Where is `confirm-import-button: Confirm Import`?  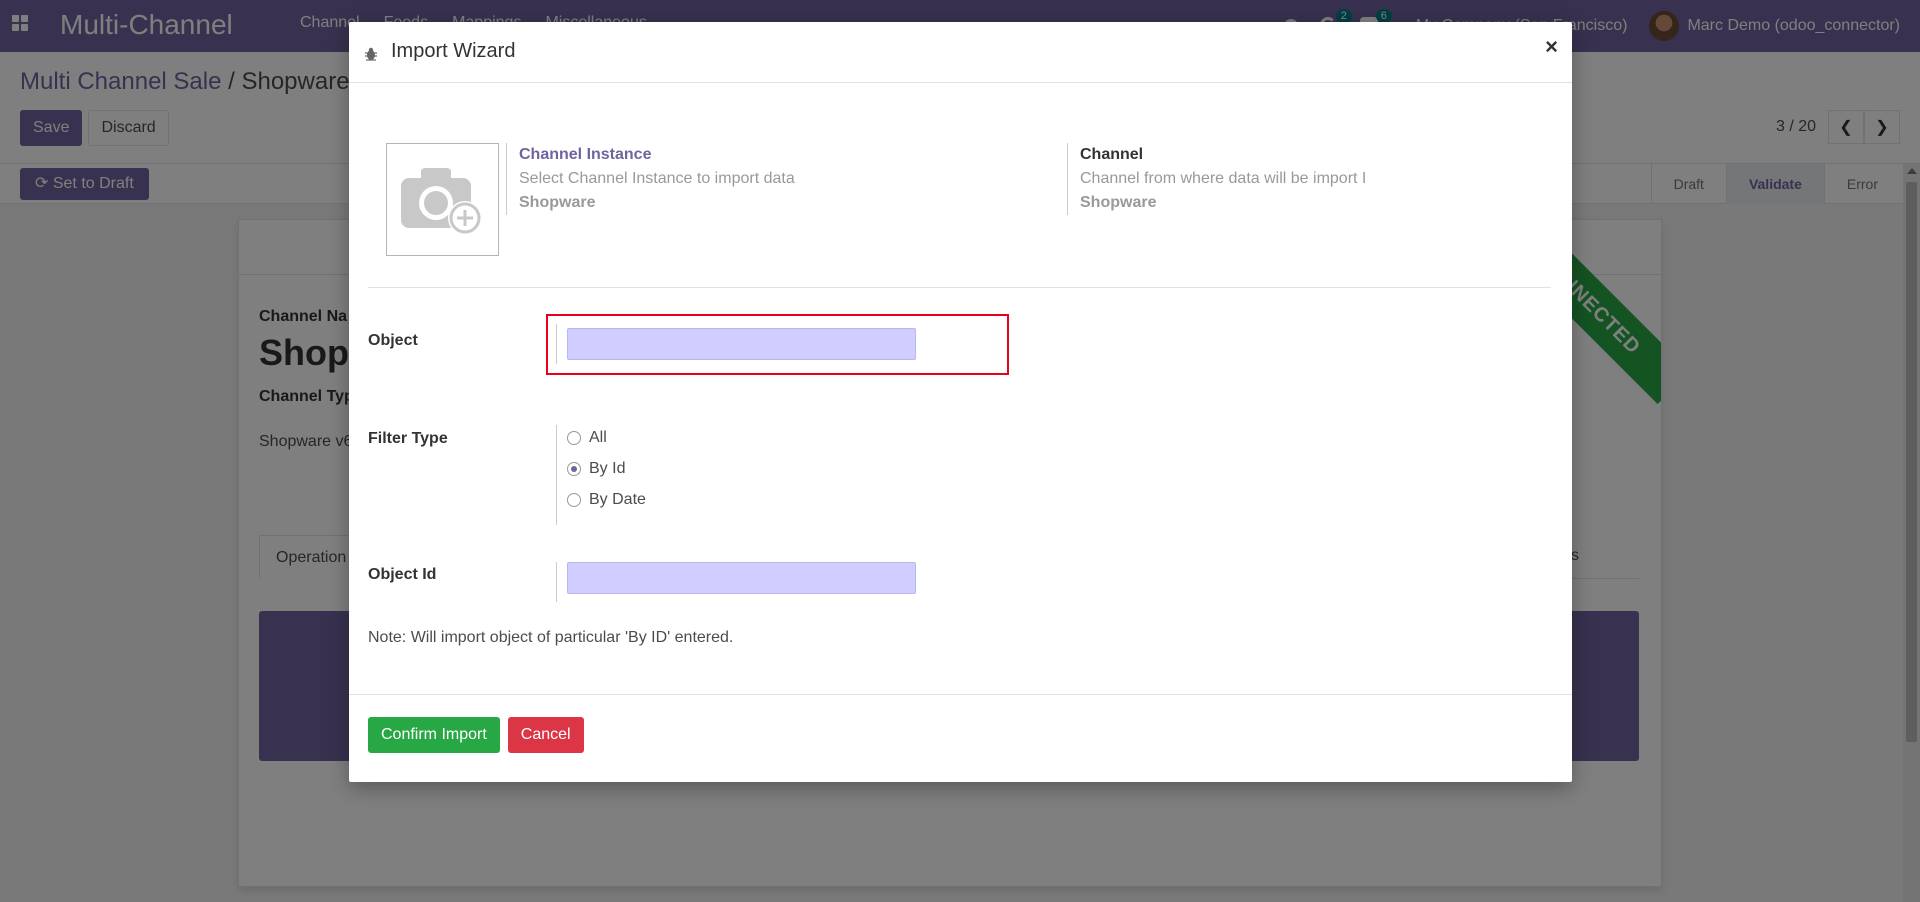
confirm-import-button: Confirm Import is located at coordinates (434, 735).